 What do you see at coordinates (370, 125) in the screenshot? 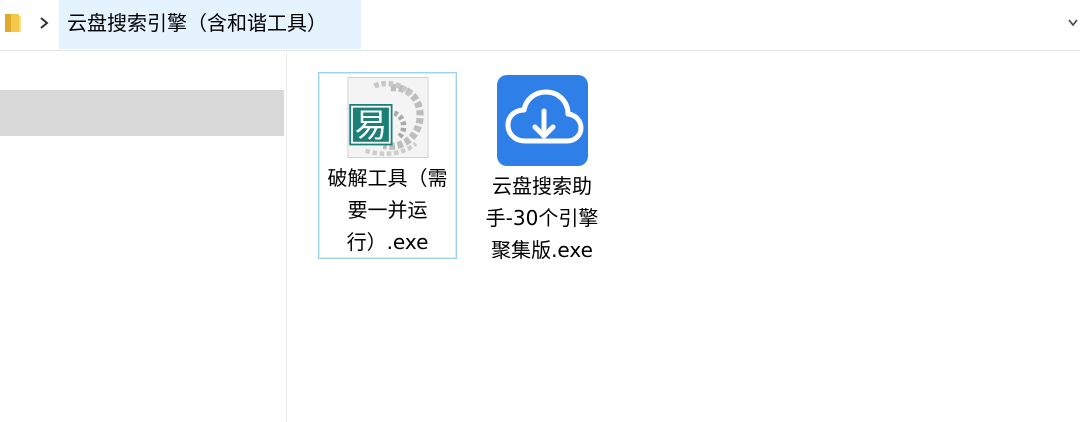
I see `app-icon-glyph: 易` at bounding box center [370, 125].